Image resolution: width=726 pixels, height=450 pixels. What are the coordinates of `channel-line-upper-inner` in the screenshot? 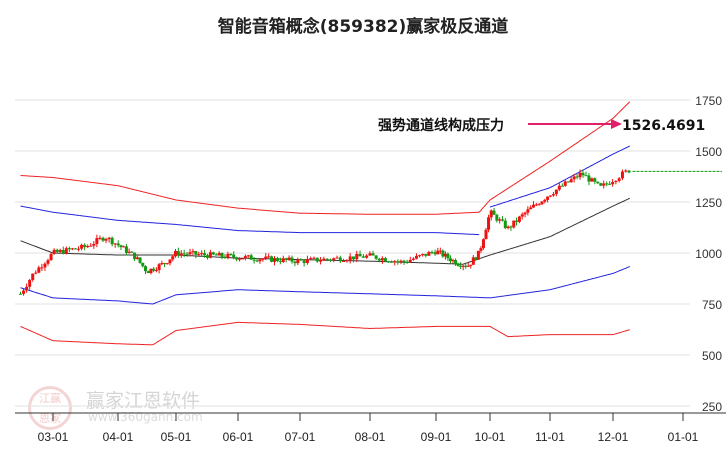 It's located at (250, 220).